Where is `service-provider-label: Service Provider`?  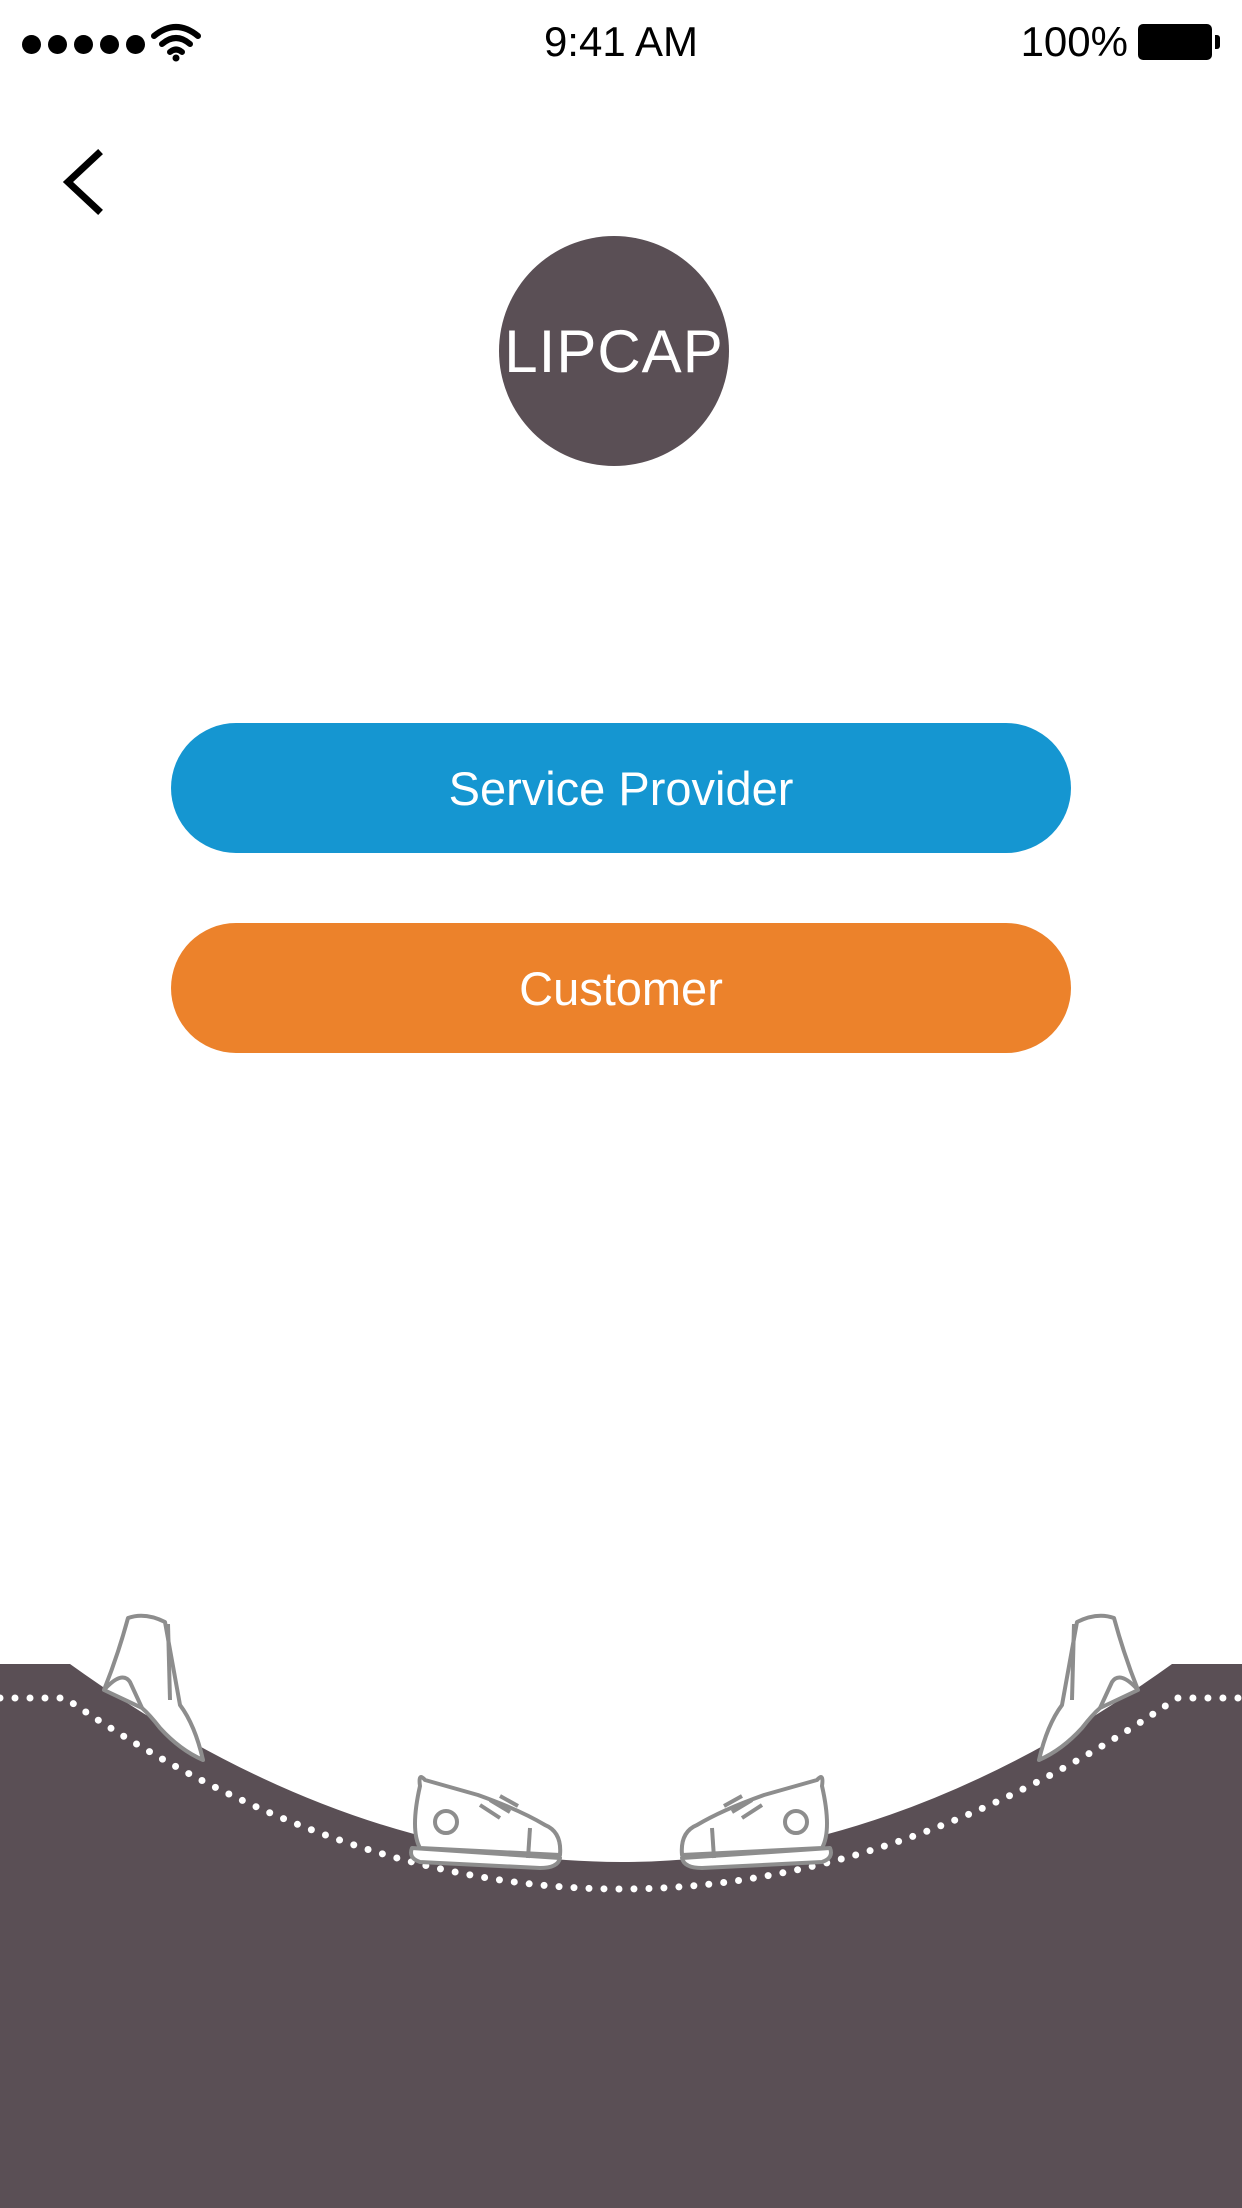
service-provider-label: Service Provider is located at coordinates (621, 788).